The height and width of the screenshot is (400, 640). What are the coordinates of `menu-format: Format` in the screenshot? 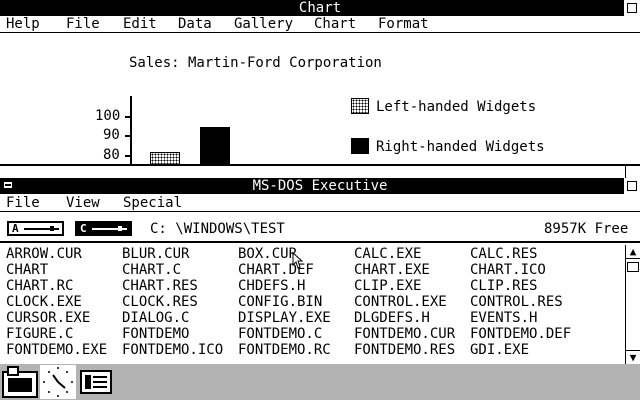 It's located at (403, 24).